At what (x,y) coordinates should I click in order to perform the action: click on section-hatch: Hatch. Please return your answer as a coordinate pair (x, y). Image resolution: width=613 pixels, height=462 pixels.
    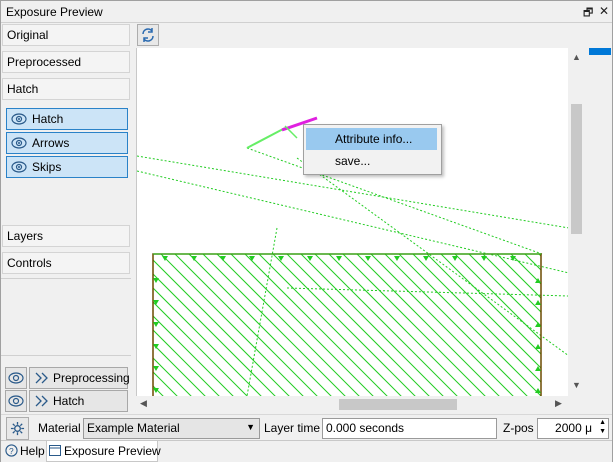
    Looking at the image, I should click on (66, 89).